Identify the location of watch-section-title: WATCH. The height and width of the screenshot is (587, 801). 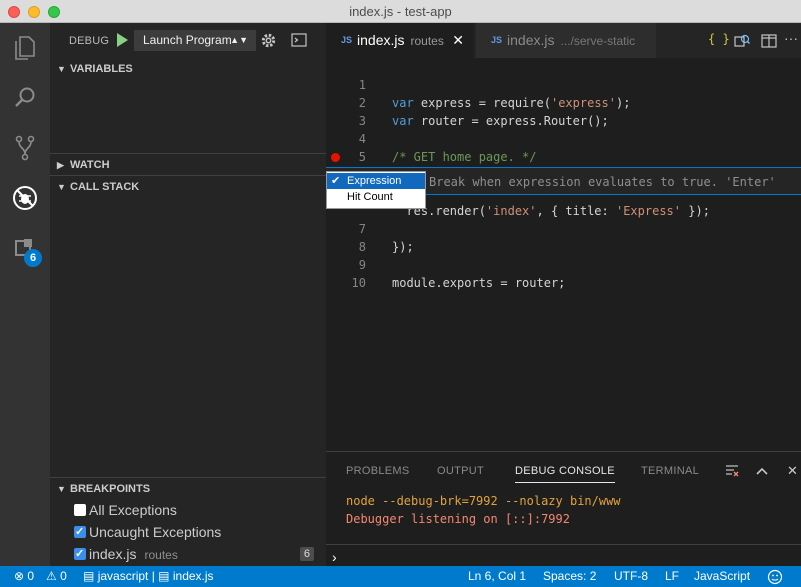
(90, 165).